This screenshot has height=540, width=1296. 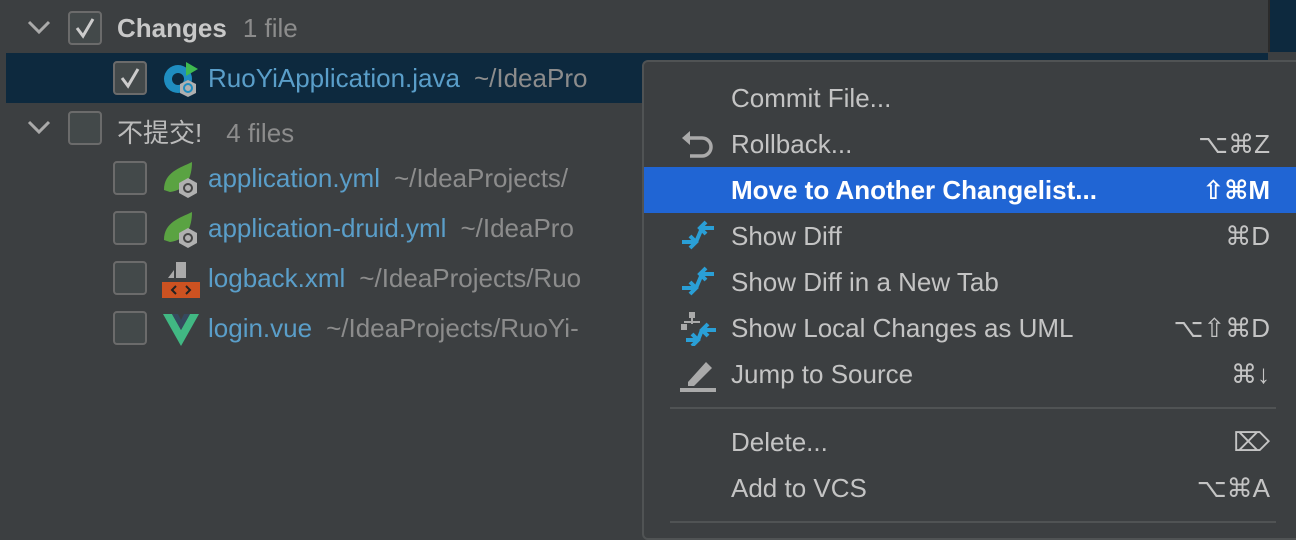 What do you see at coordinates (970, 442) in the screenshot?
I see `menu-item-delete: Delete... ⌦` at bounding box center [970, 442].